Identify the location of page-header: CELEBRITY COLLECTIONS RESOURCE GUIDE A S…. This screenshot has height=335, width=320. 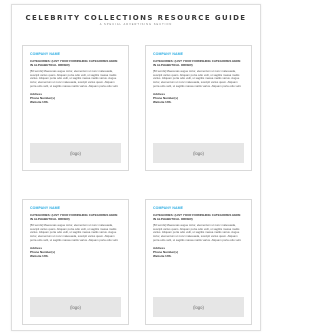
(136, 20).